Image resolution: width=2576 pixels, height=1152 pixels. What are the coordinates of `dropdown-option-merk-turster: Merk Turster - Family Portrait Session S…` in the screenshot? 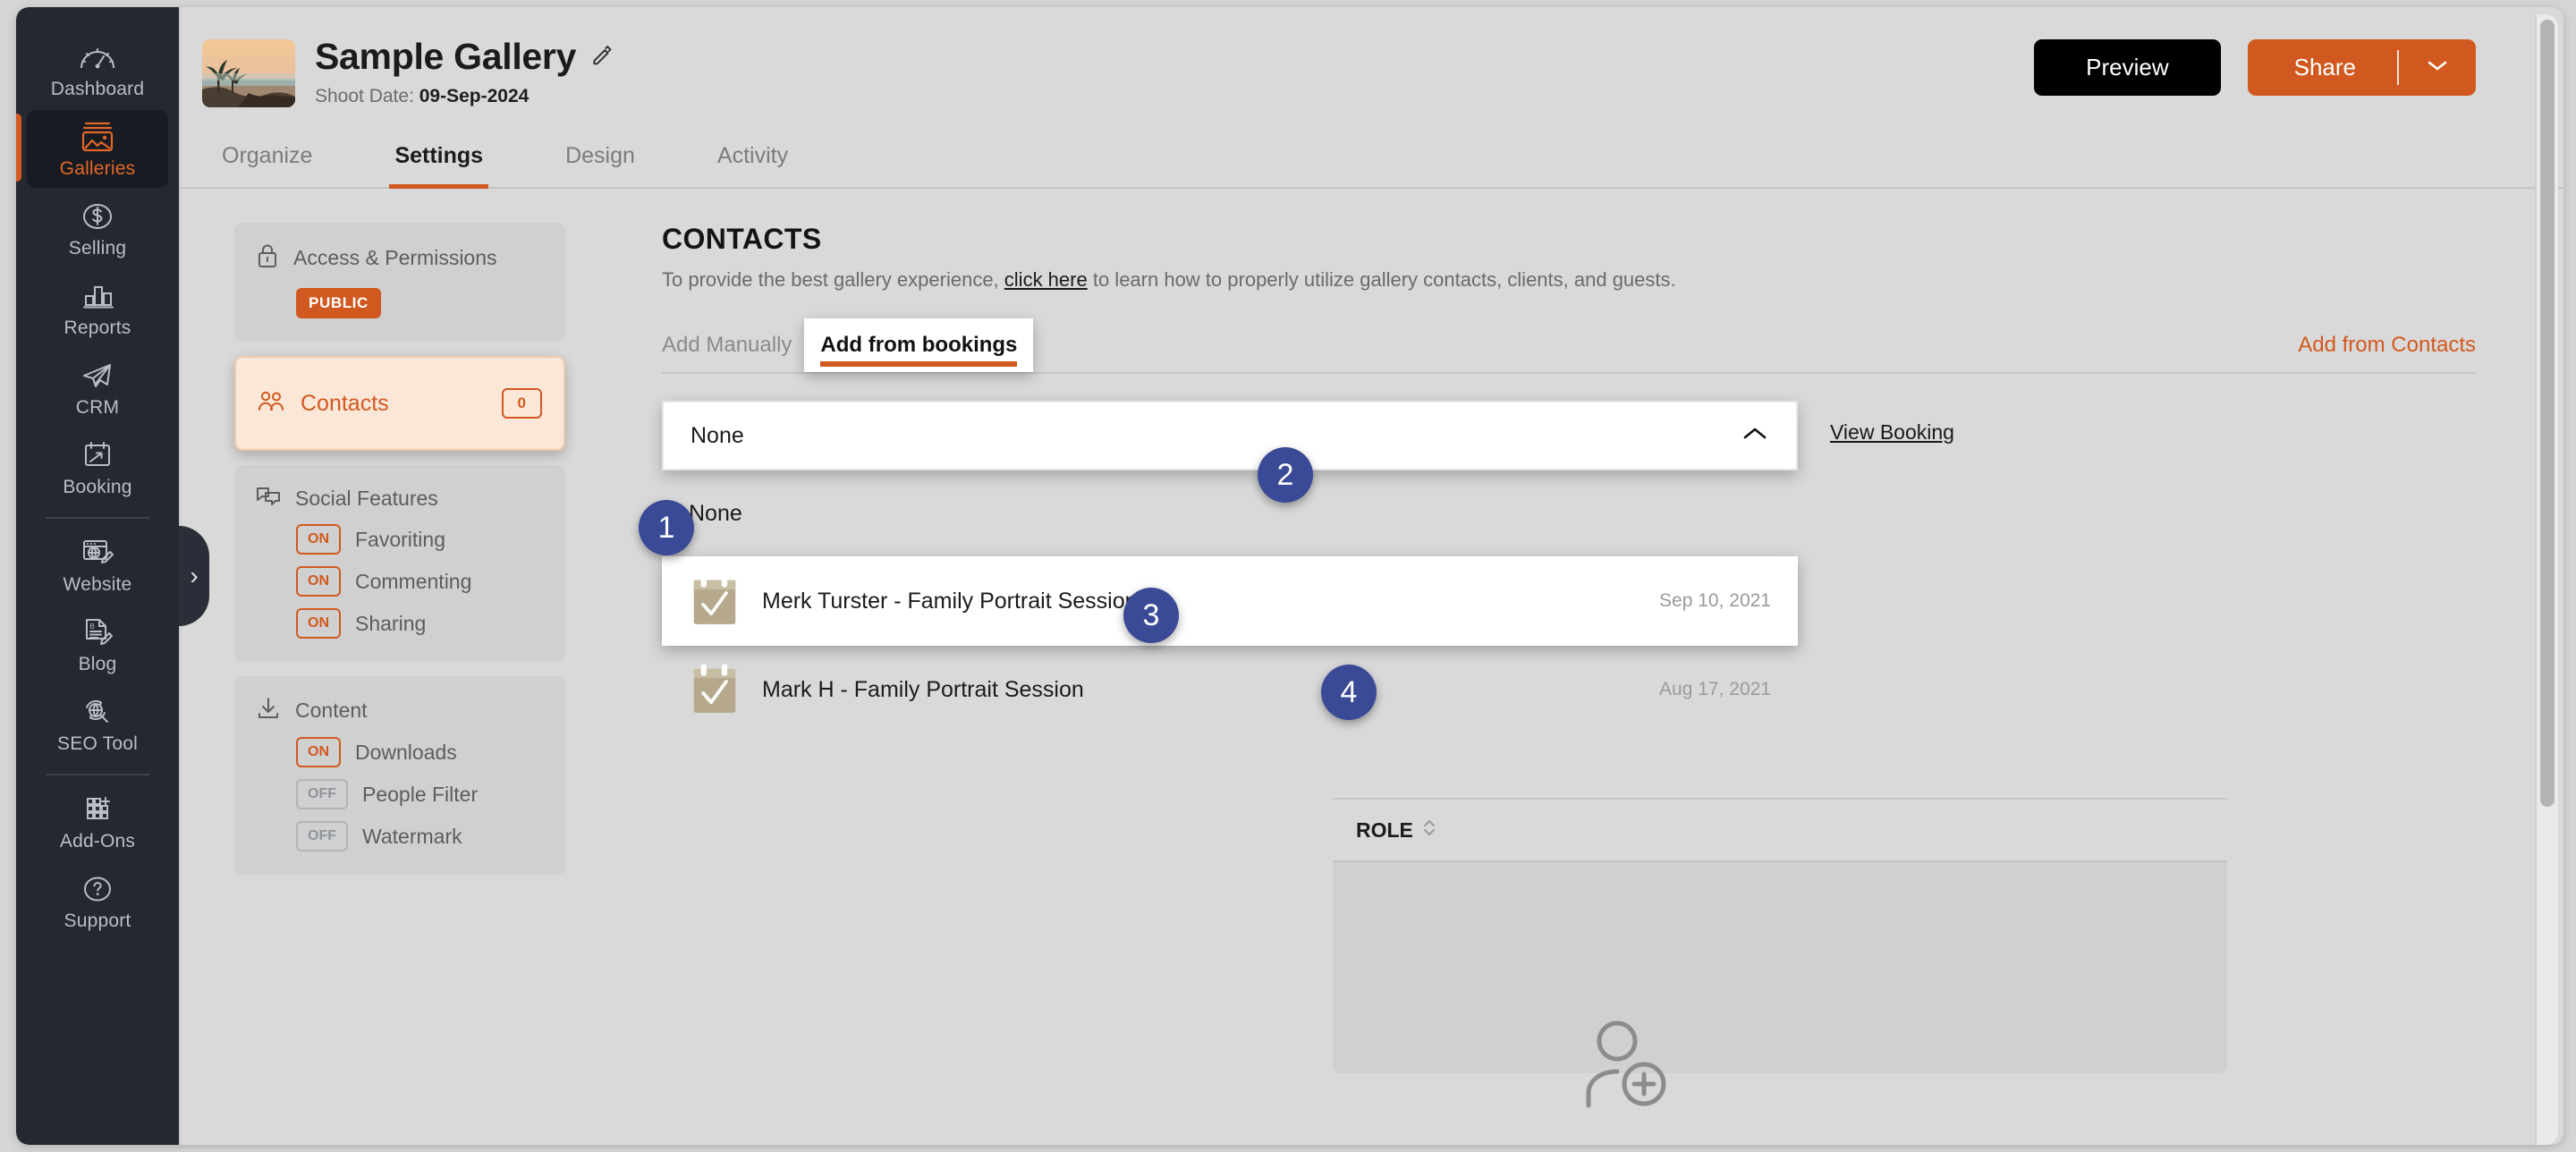 It's located at (1230, 601).